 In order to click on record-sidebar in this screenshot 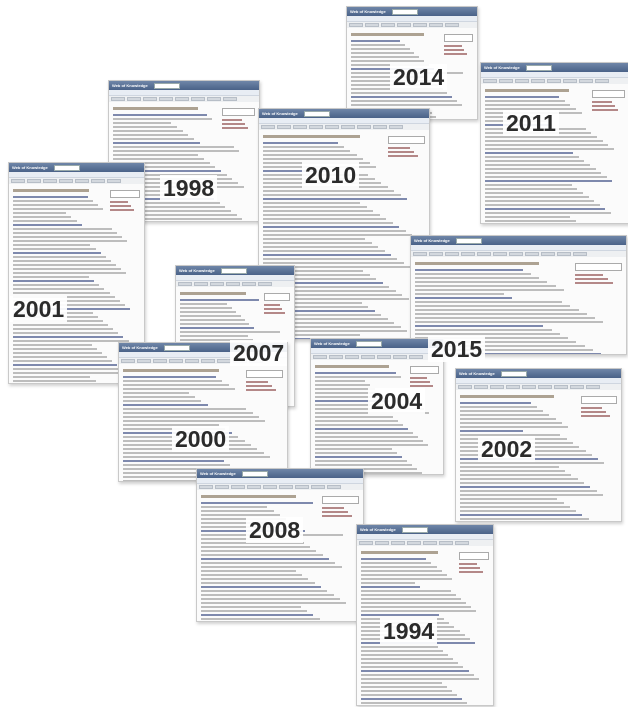, I will do `click(340, 507)`.